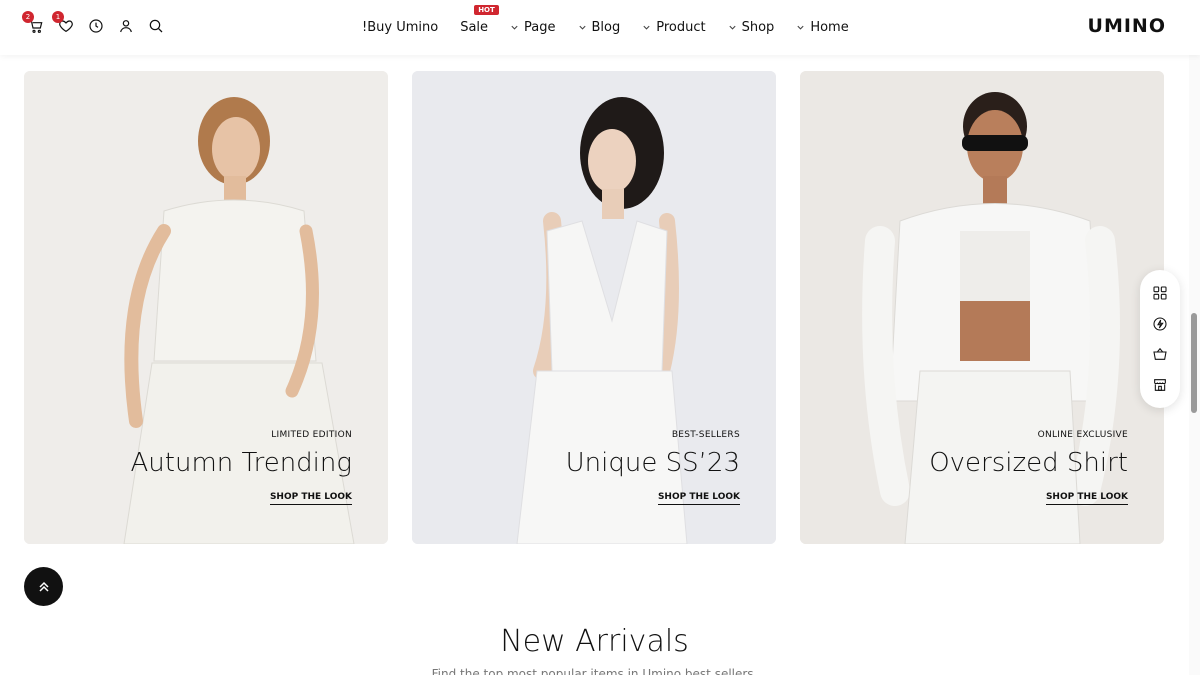  Describe the element at coordinates (540, 27) in the screenshot. I see `nav-label: Page` at that location.